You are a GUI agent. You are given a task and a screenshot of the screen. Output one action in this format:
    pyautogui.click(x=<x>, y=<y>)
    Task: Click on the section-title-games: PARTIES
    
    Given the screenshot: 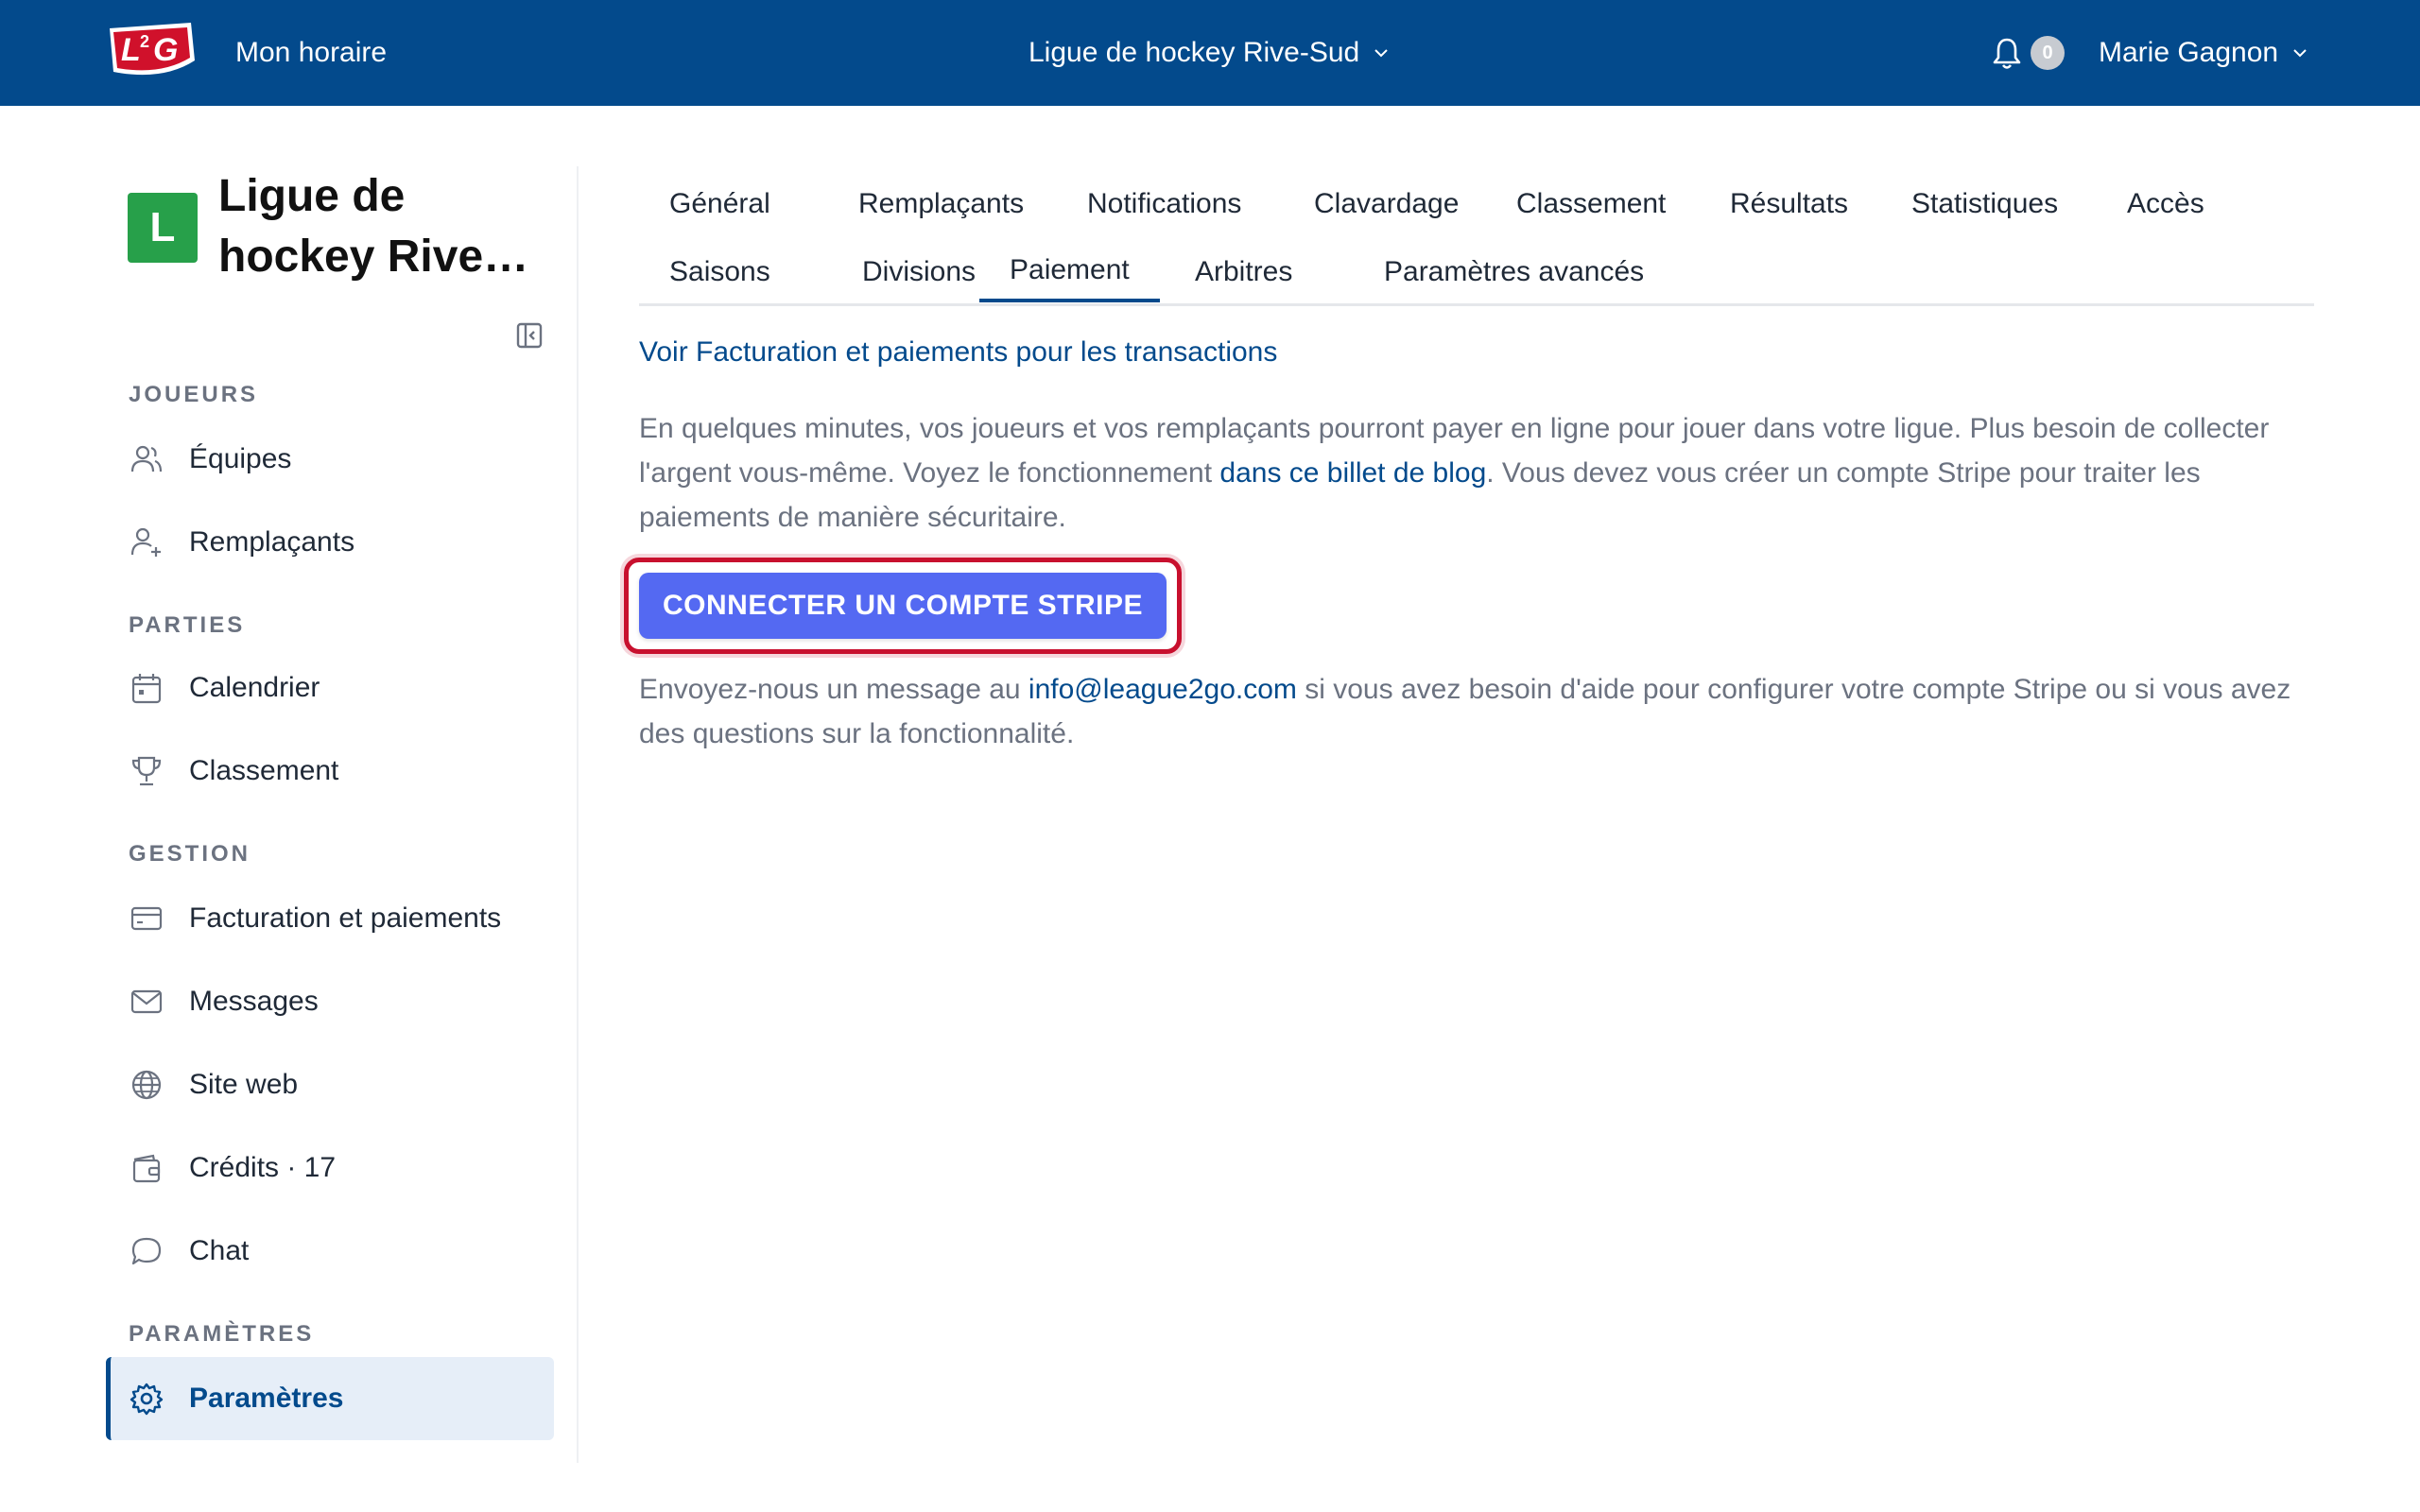 What is the action you would take?
    pyautogui.click(x=187, y=625)
    